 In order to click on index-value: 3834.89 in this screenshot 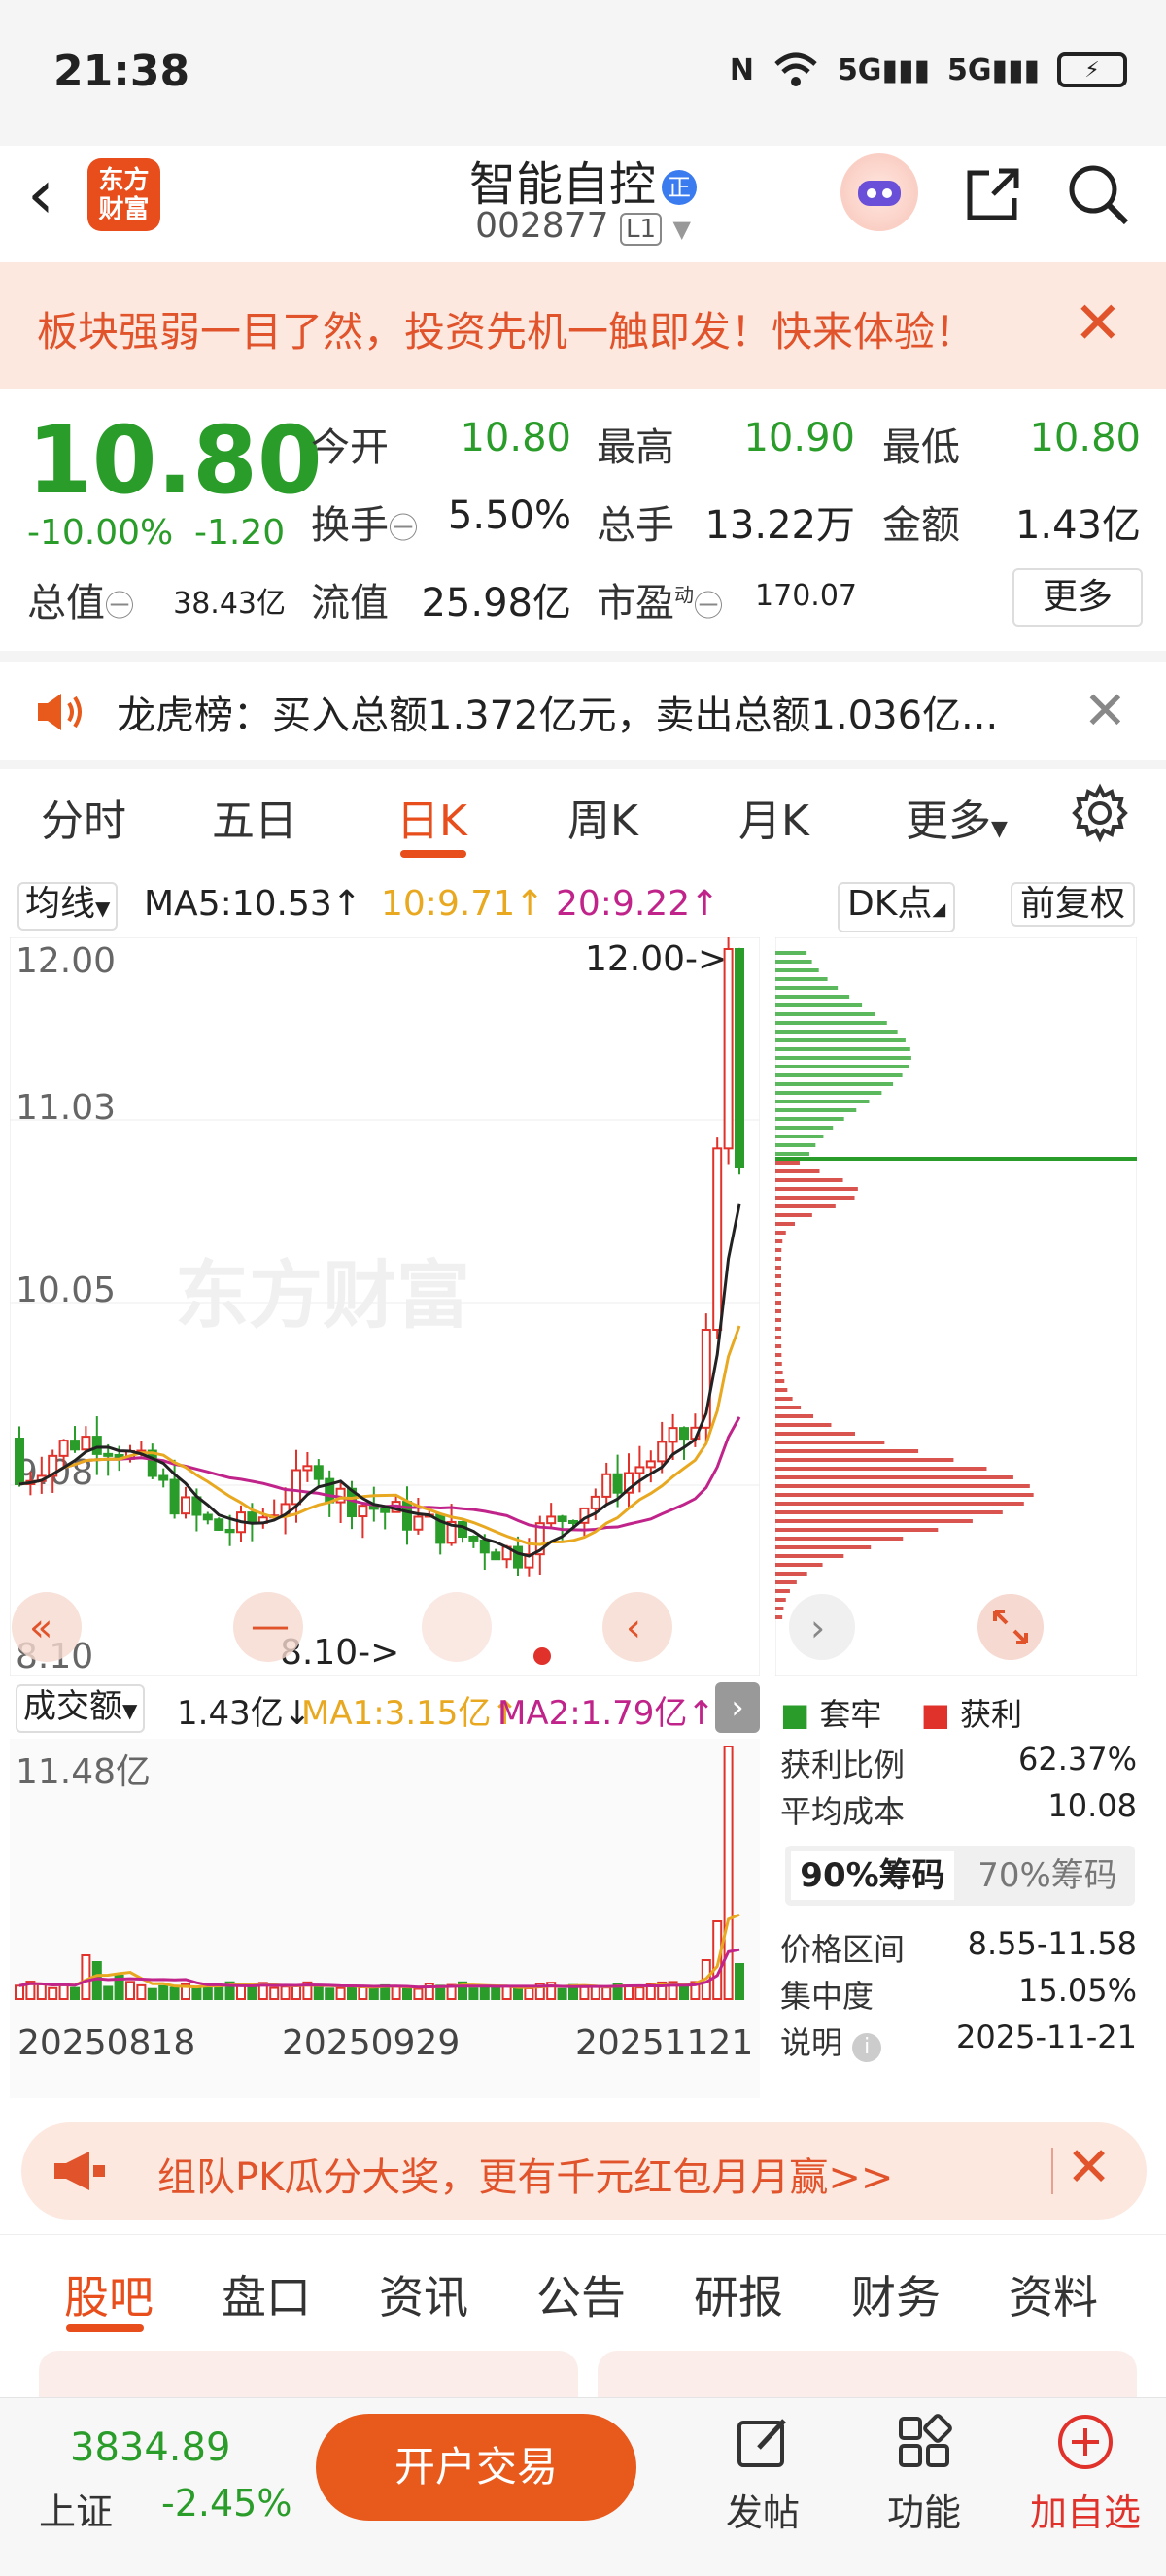, I will do `click(150, 2447)`.